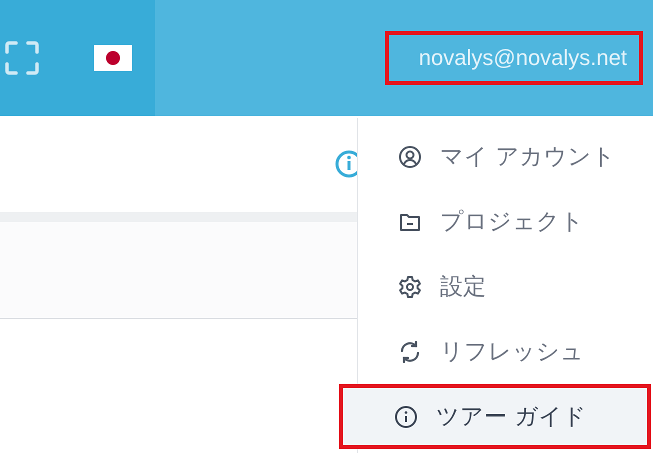 This screenshot has height=453, width=653. What do you see at coordinates (410, 156) in the screenshot?
I see `user-circle-icon` at bounding box center [410, 156].